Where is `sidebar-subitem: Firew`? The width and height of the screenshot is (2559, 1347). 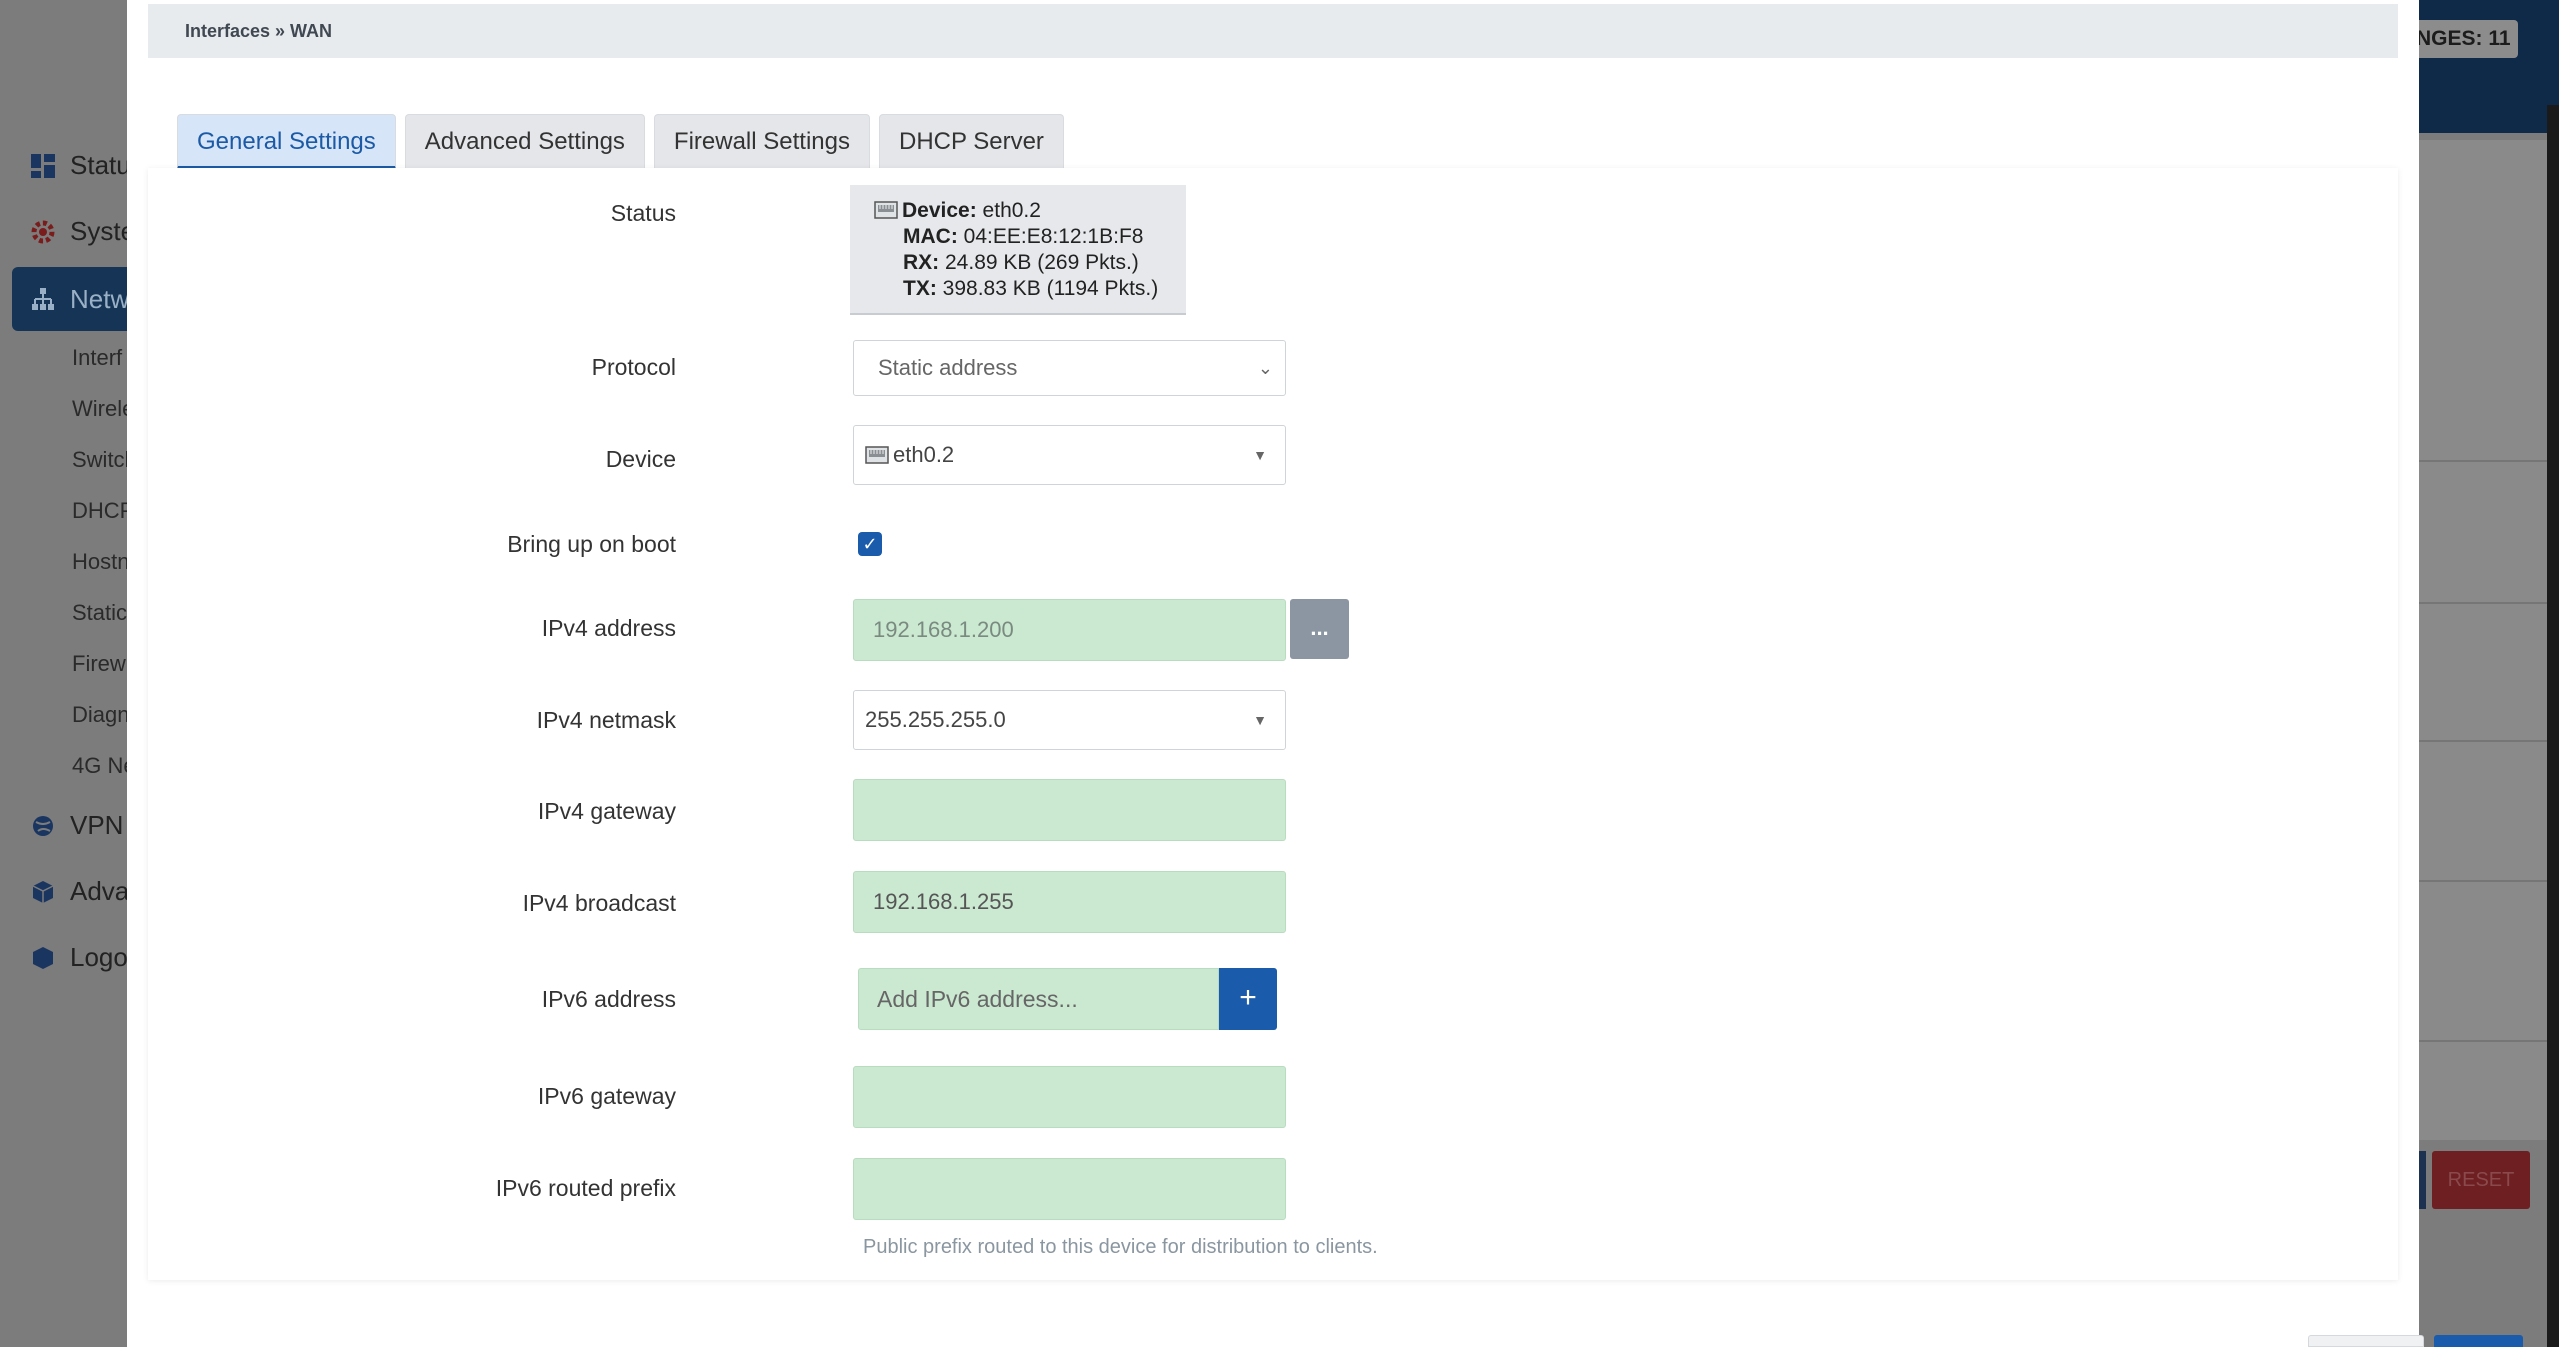 sidebar-subitem: Firew is located at coordinates (99, 664).